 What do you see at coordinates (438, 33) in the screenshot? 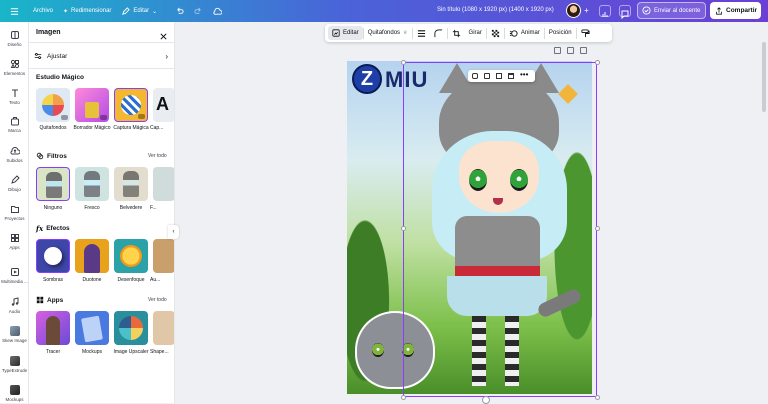
I see `corner-rounding-button` at bounding box center [438, 33].